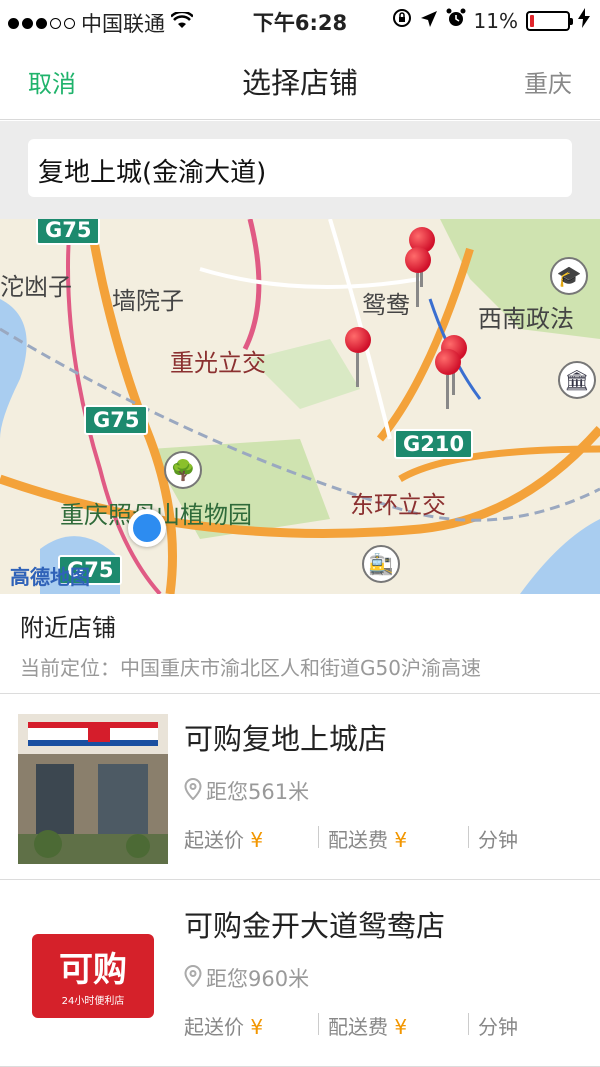 The width and height of the screenshot is (600, 1067). What do you see at coordinates (93, 789) in the screenshot?
I see `store-photo` at bounding box center [93, 789].